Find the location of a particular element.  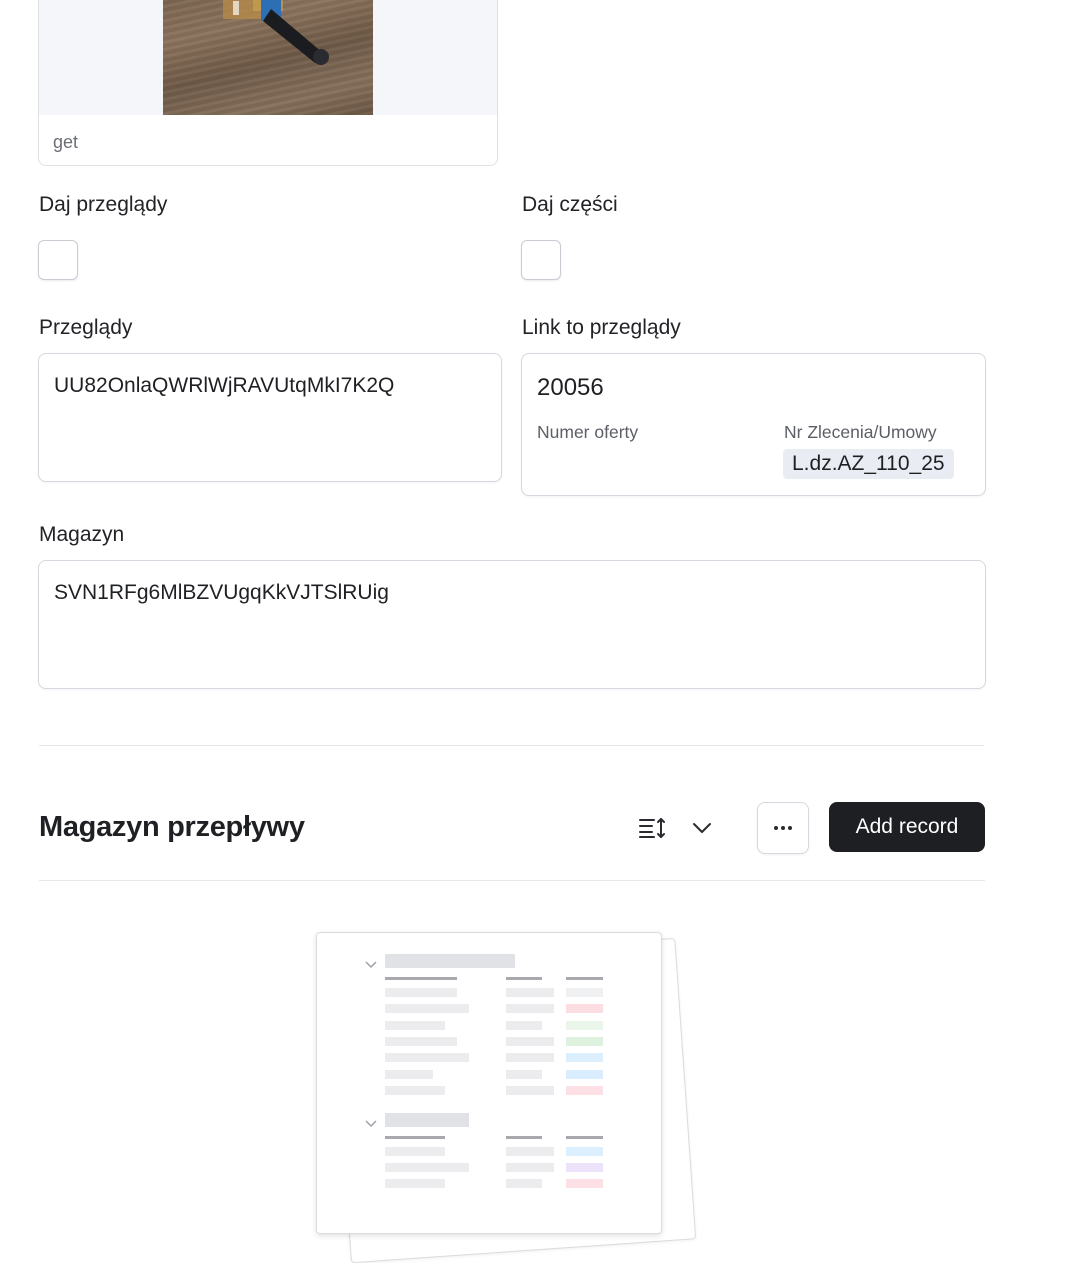

przeglady-field: UU82OnlaQWRlWjRAVUtqMkI7K2Q is located at coordinates (270, 417).